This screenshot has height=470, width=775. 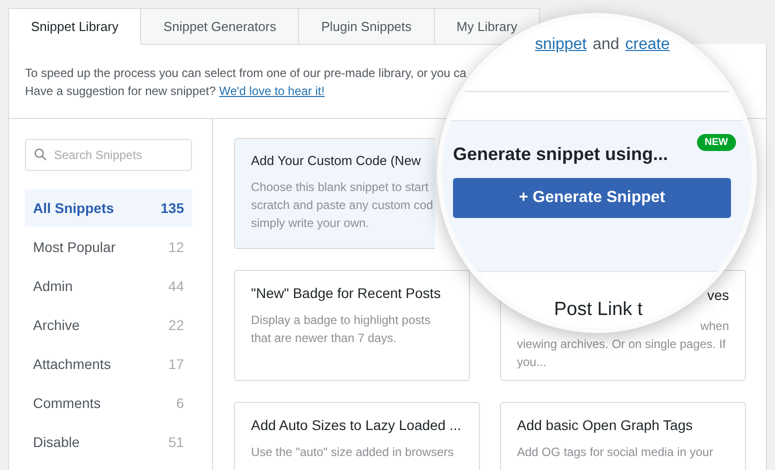 I want to click on card-description: Add OG tags for social media in your, so click(x=615, y=452).